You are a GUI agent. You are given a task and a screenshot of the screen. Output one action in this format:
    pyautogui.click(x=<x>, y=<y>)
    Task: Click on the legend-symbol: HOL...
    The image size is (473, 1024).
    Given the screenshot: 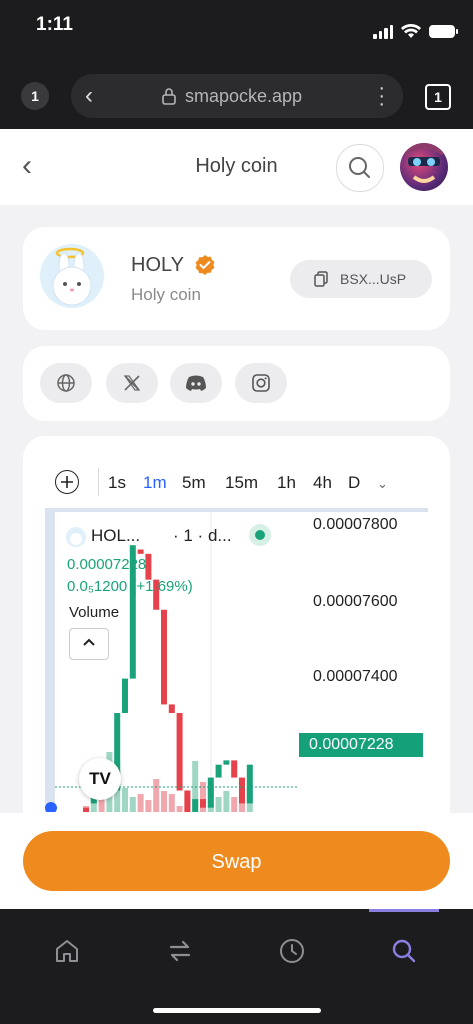 What is the action you would take?
    pyautogui.click(x=116, y=535)
    